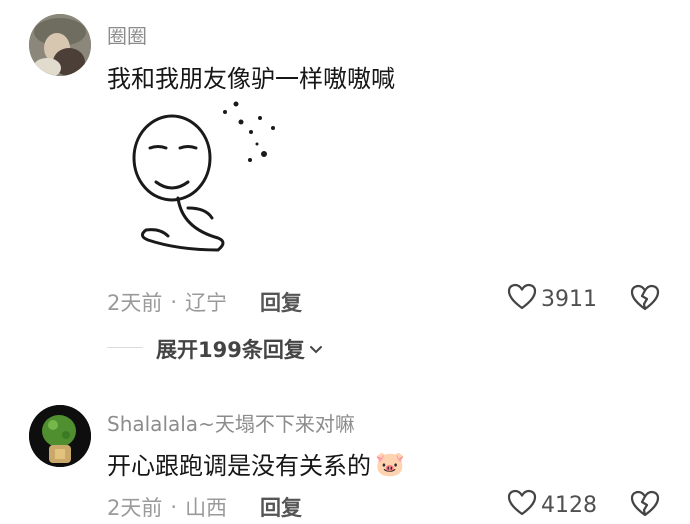 The height and width of the screenshot is (524, 690). Describe the element at coordinates (206, 508) in the screenshot. I see `comment-location: 山西` at that location.